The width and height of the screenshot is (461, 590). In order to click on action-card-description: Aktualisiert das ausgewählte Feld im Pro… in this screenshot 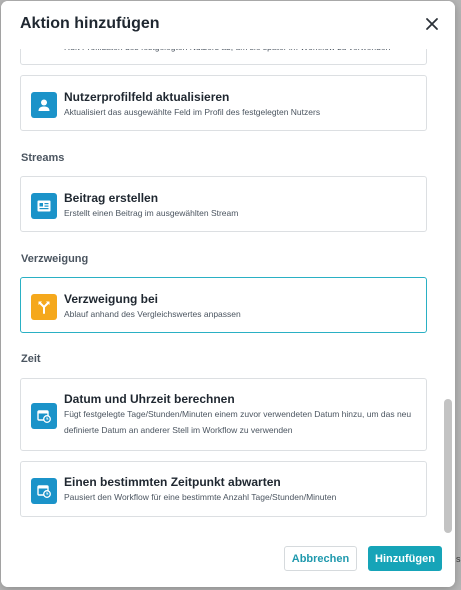, I will do `click(192, 112)`.